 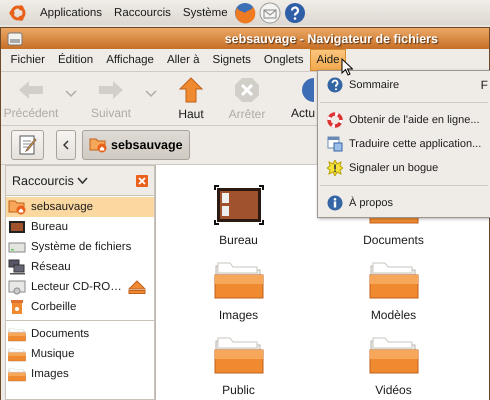 What do you see at coordinates (331, 39) in the screenshot?
I see `window-title: sebsauvage - Navigateur de fichiers` at bounding box center [331, 39].